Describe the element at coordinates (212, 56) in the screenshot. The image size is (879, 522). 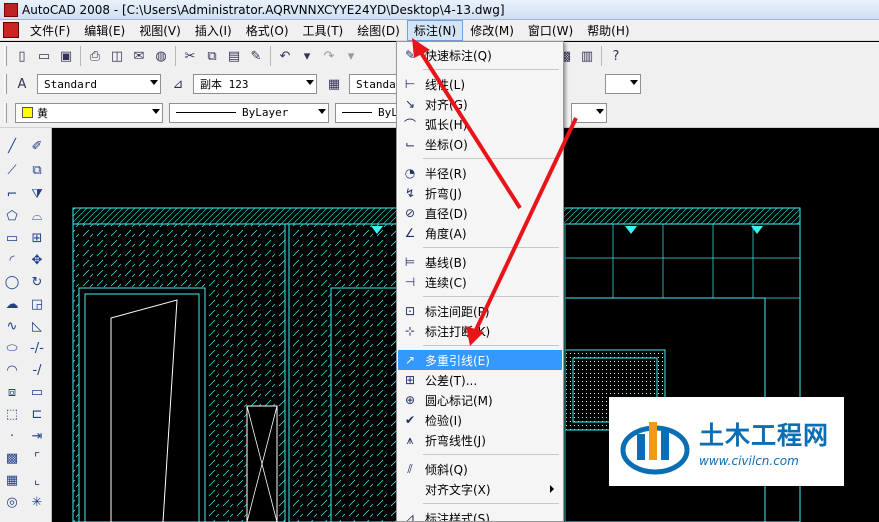
I see `copy-icon: ⧉` at that location.